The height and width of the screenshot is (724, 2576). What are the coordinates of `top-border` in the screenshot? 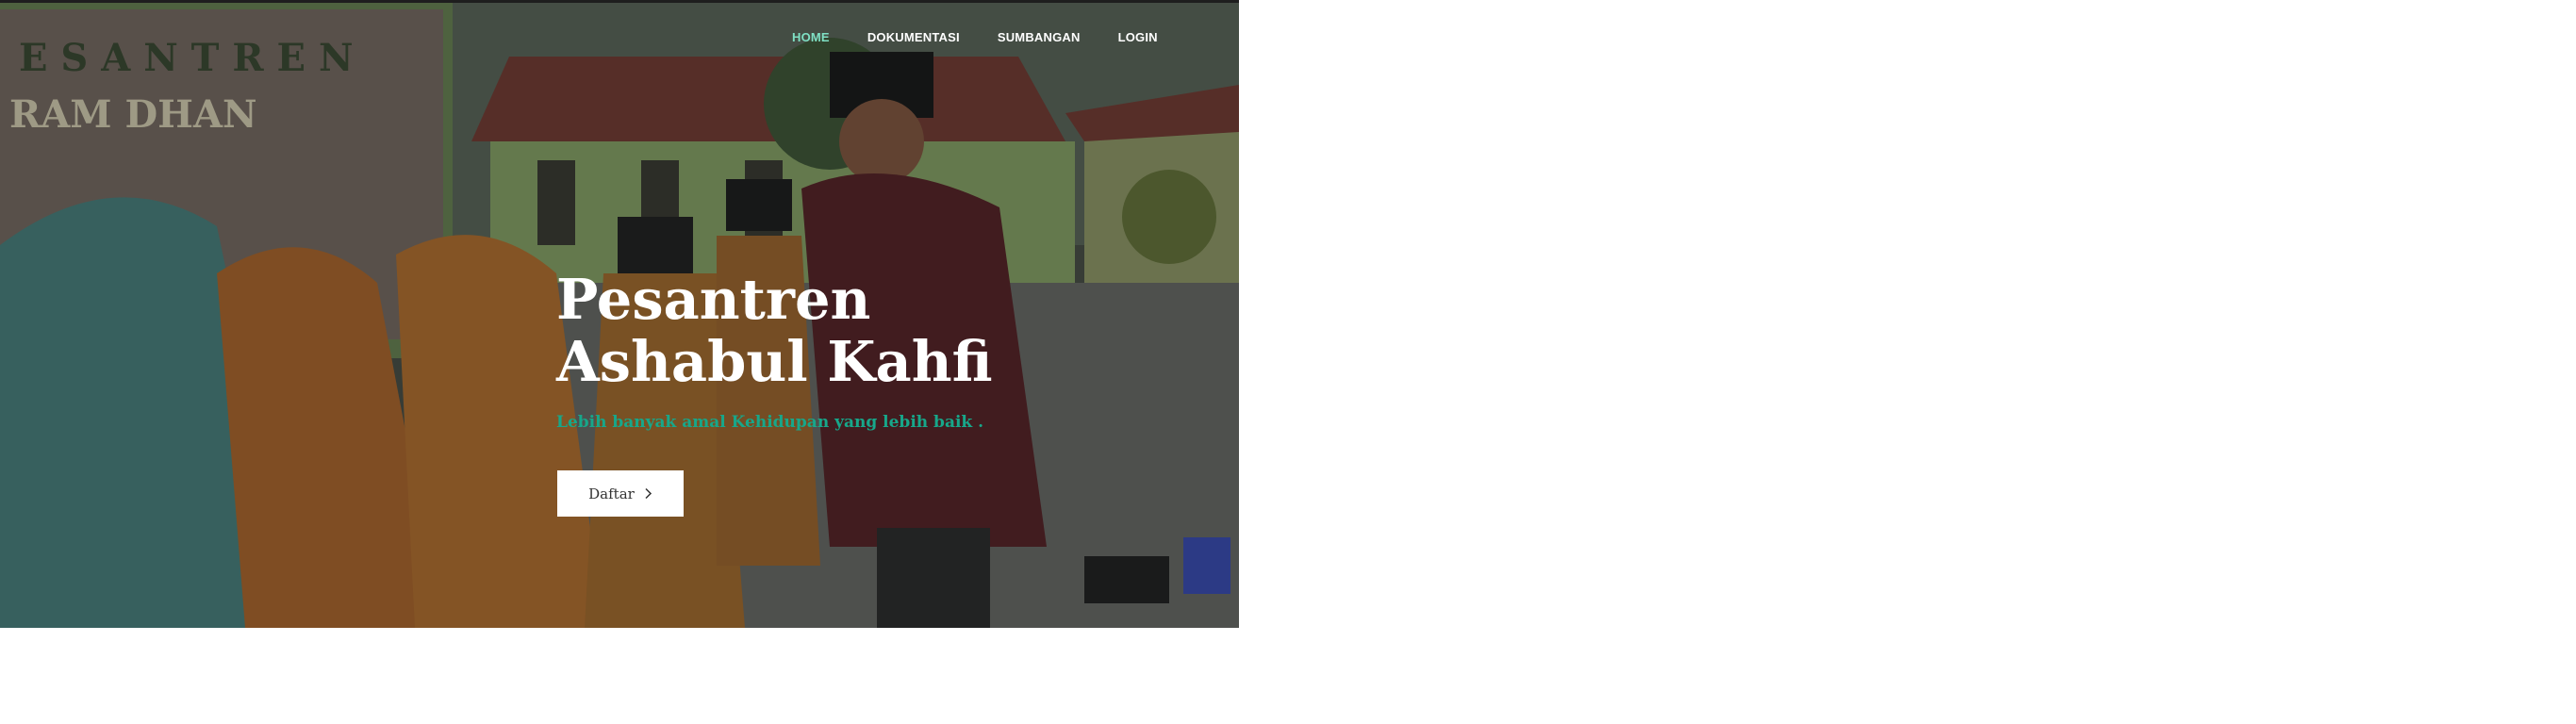 It's located at (619, 1).